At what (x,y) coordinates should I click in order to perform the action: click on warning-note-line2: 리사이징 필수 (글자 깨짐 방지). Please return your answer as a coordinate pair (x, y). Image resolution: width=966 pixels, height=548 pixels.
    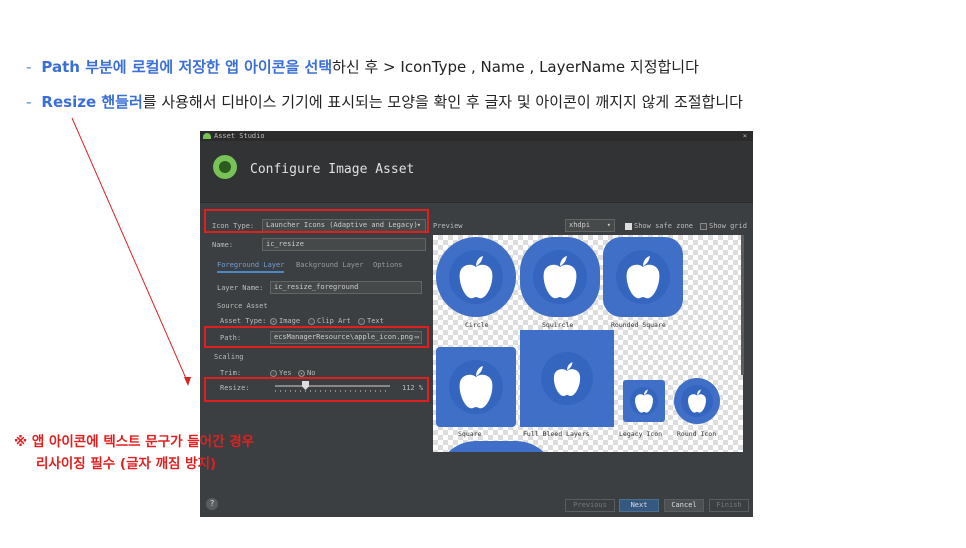
    Looking at the image, I should click on (126, 464).